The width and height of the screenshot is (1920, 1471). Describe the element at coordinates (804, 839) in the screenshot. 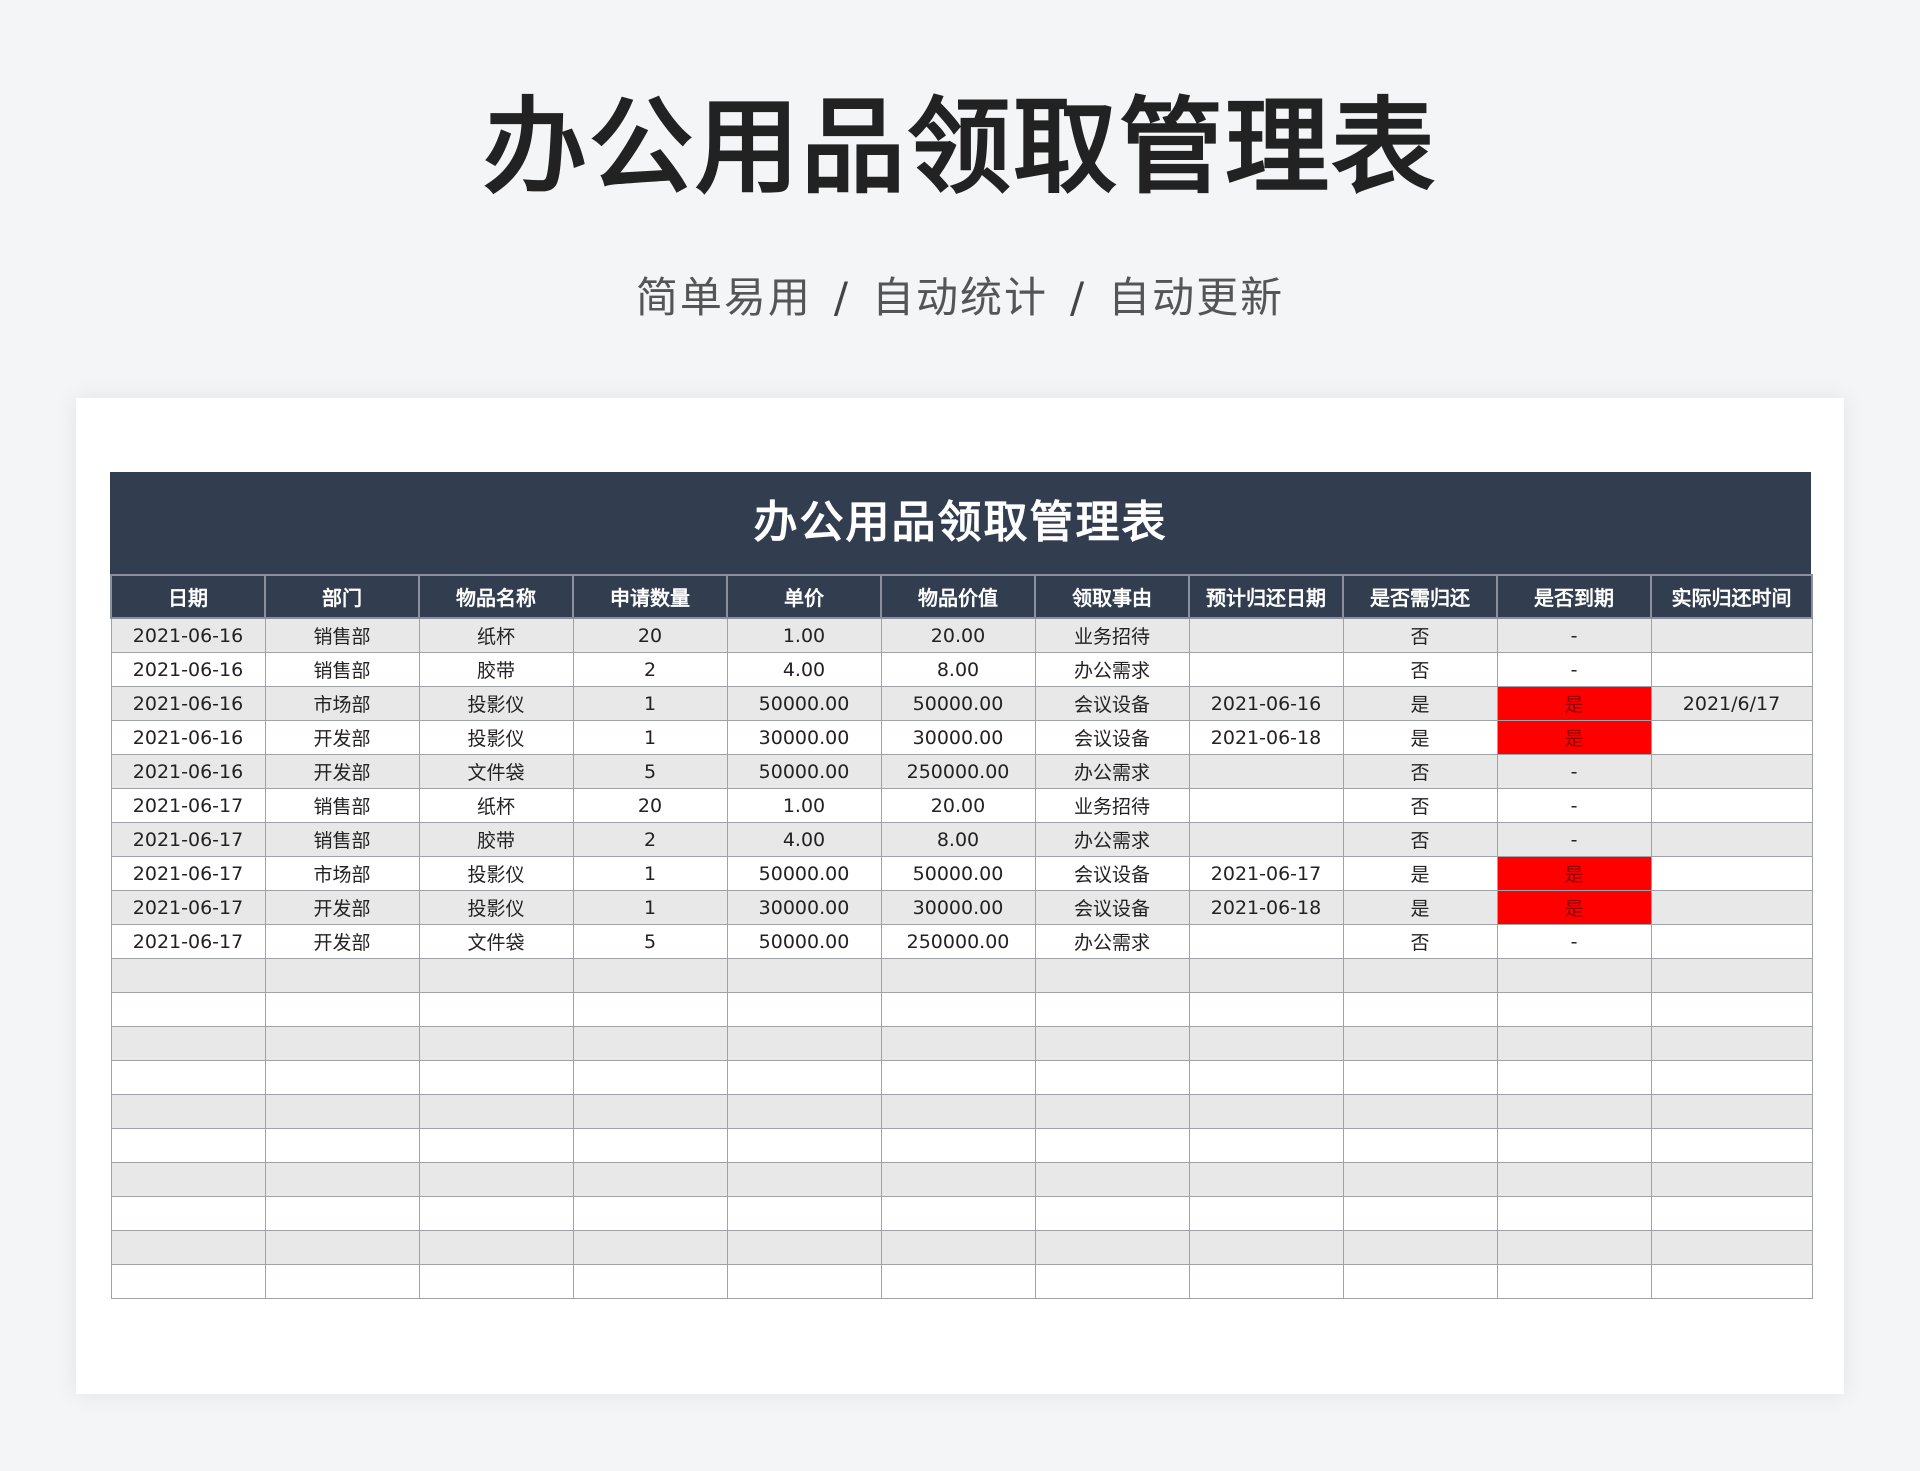

I see `table-cell: 4.00` at that location.